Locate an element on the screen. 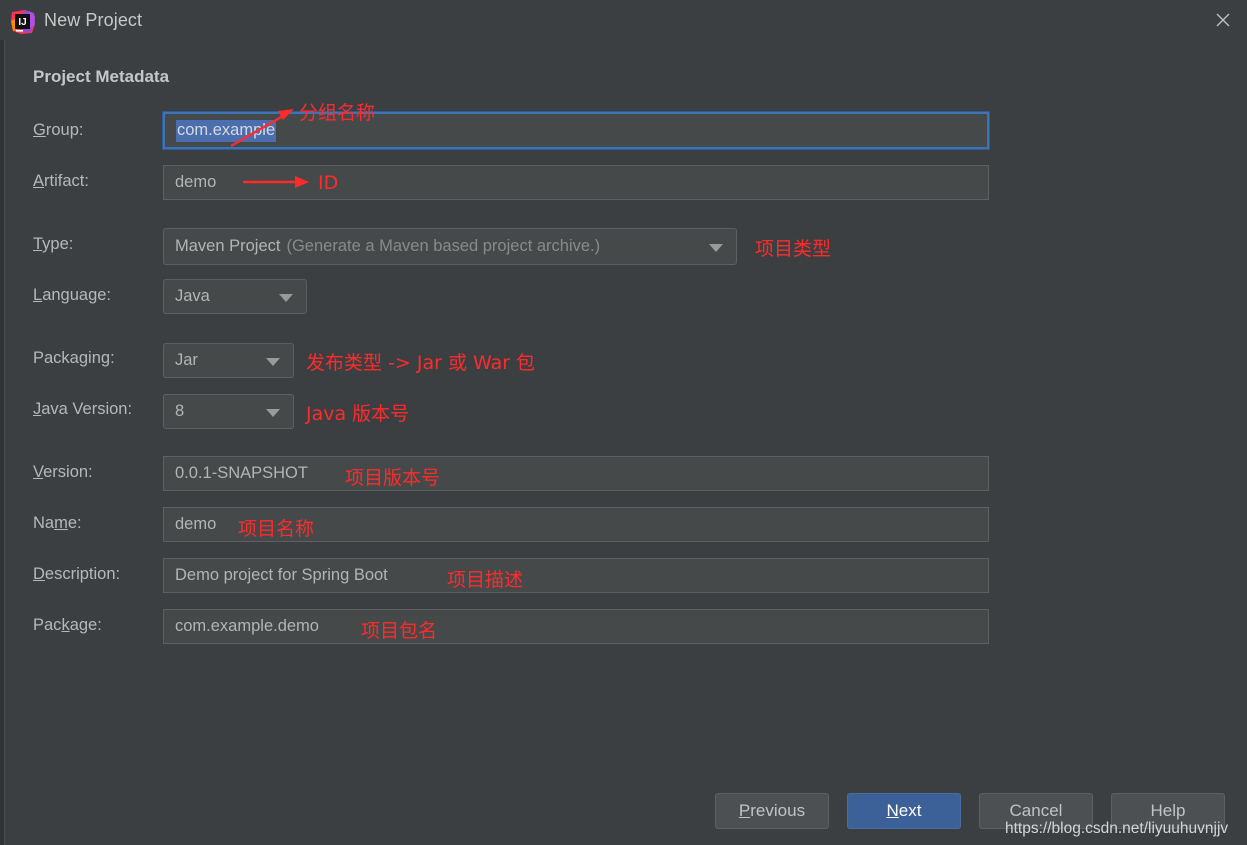 Image resolution: width=1247 pixels, height=845 pixels. description-label: Description: is located at coordinates (77, 574).